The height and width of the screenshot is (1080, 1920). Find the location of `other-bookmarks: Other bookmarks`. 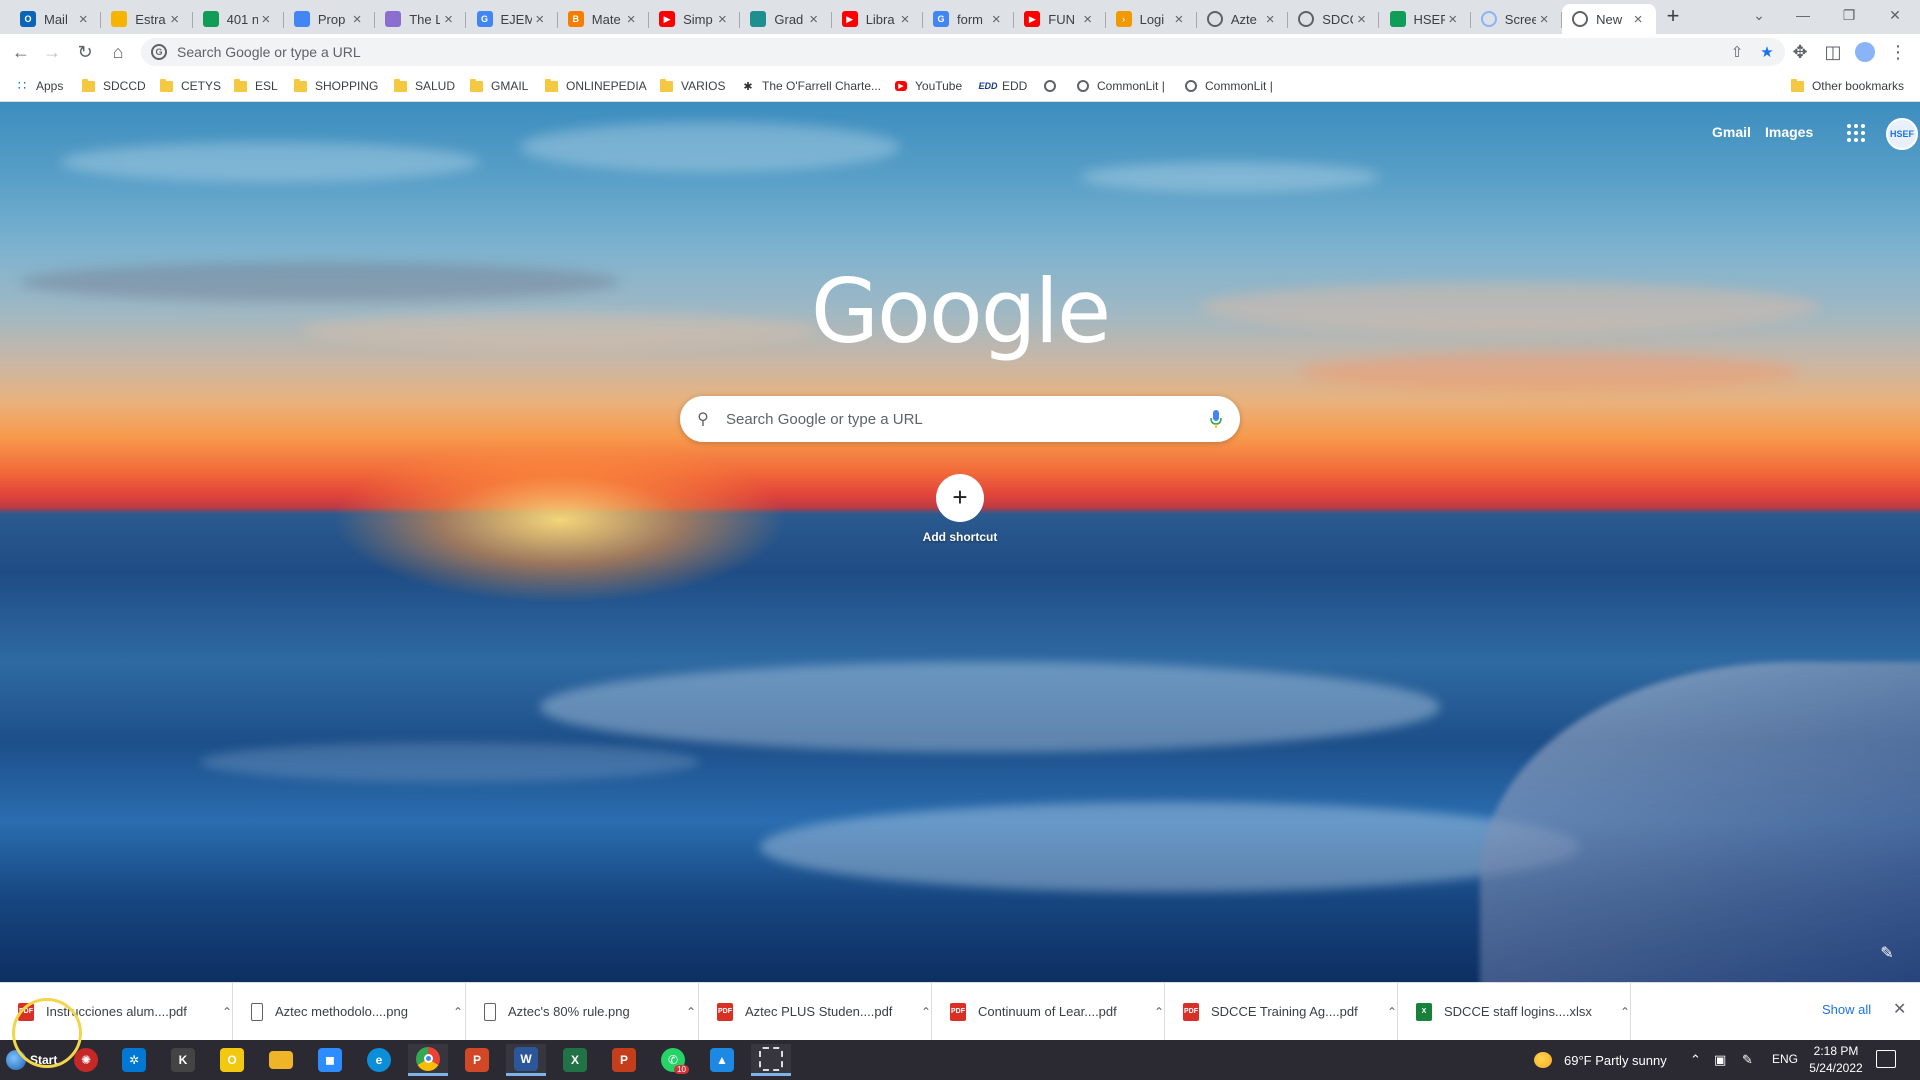

other-bookmarks: Other bookmarks is located at coordinates (1847, 86).